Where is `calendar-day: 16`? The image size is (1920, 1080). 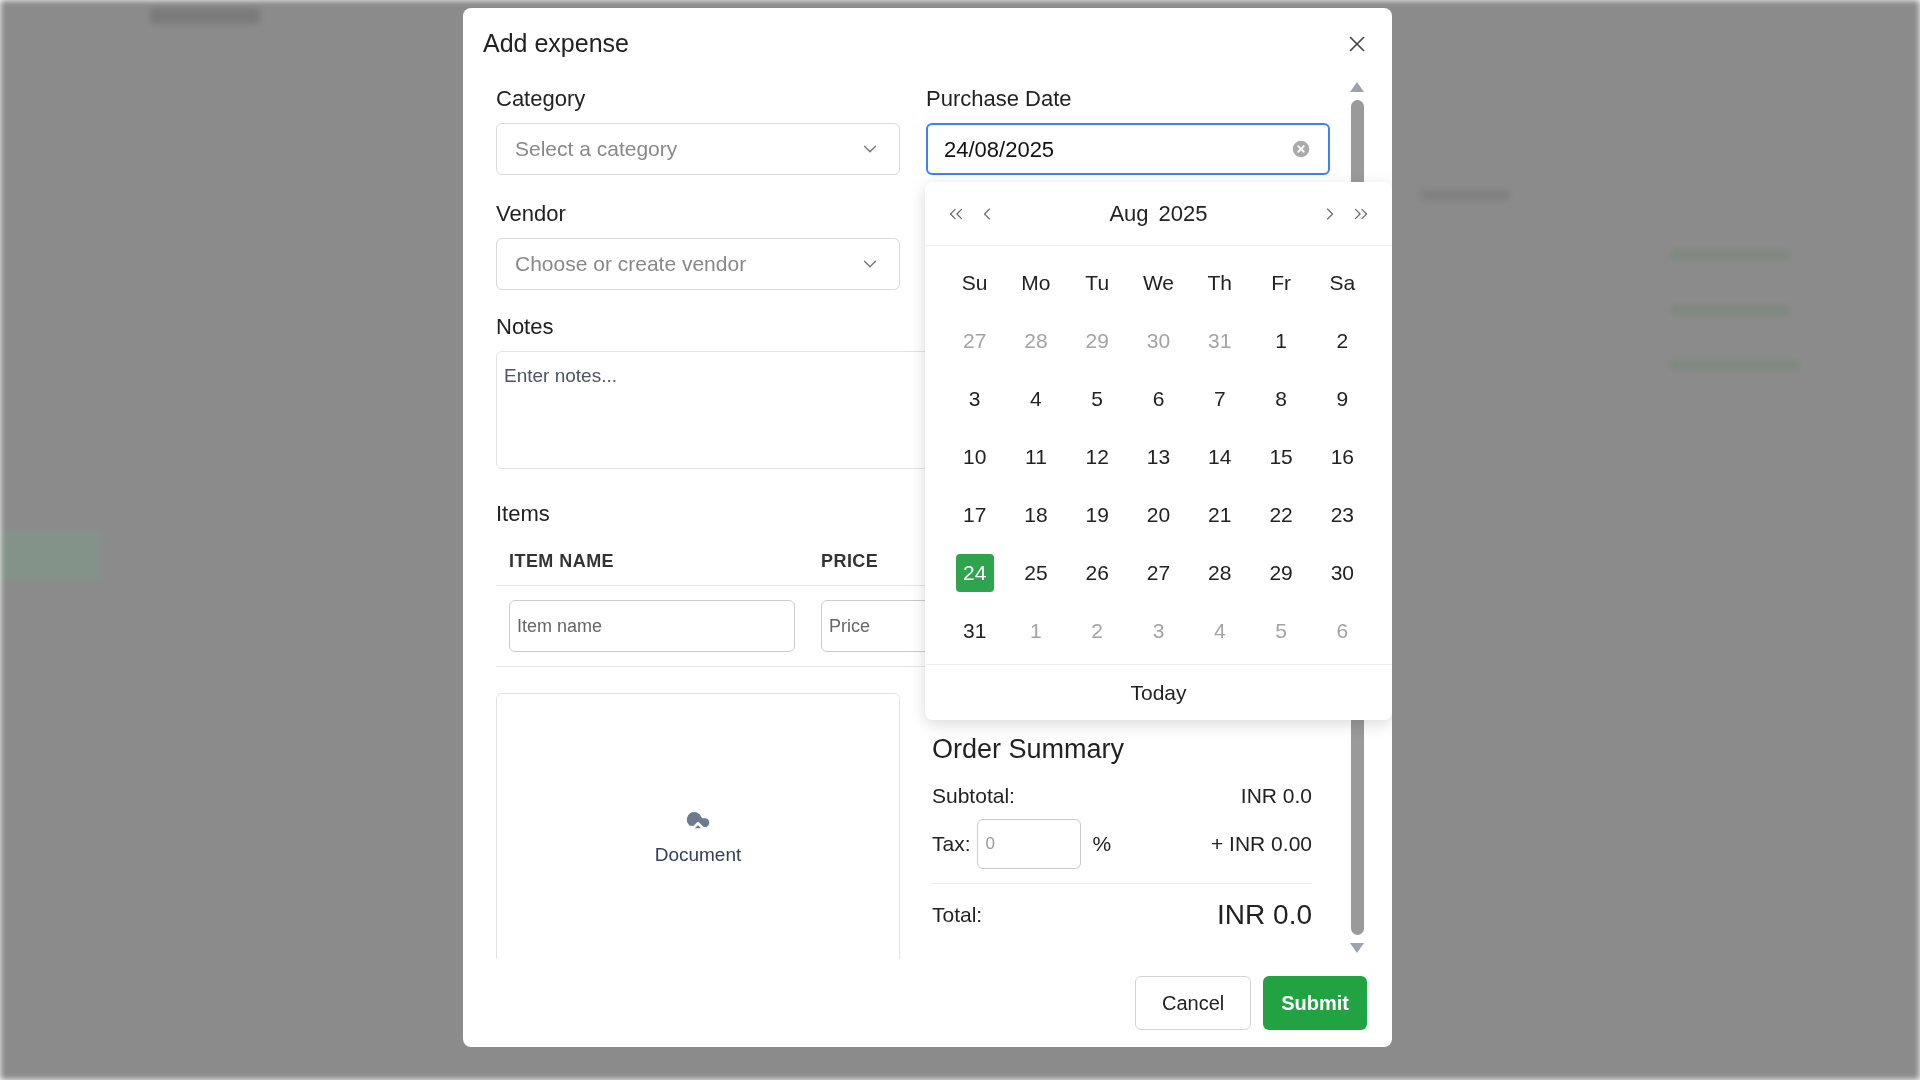
calendar-day: 16 is located at coordinates (1342, 457).